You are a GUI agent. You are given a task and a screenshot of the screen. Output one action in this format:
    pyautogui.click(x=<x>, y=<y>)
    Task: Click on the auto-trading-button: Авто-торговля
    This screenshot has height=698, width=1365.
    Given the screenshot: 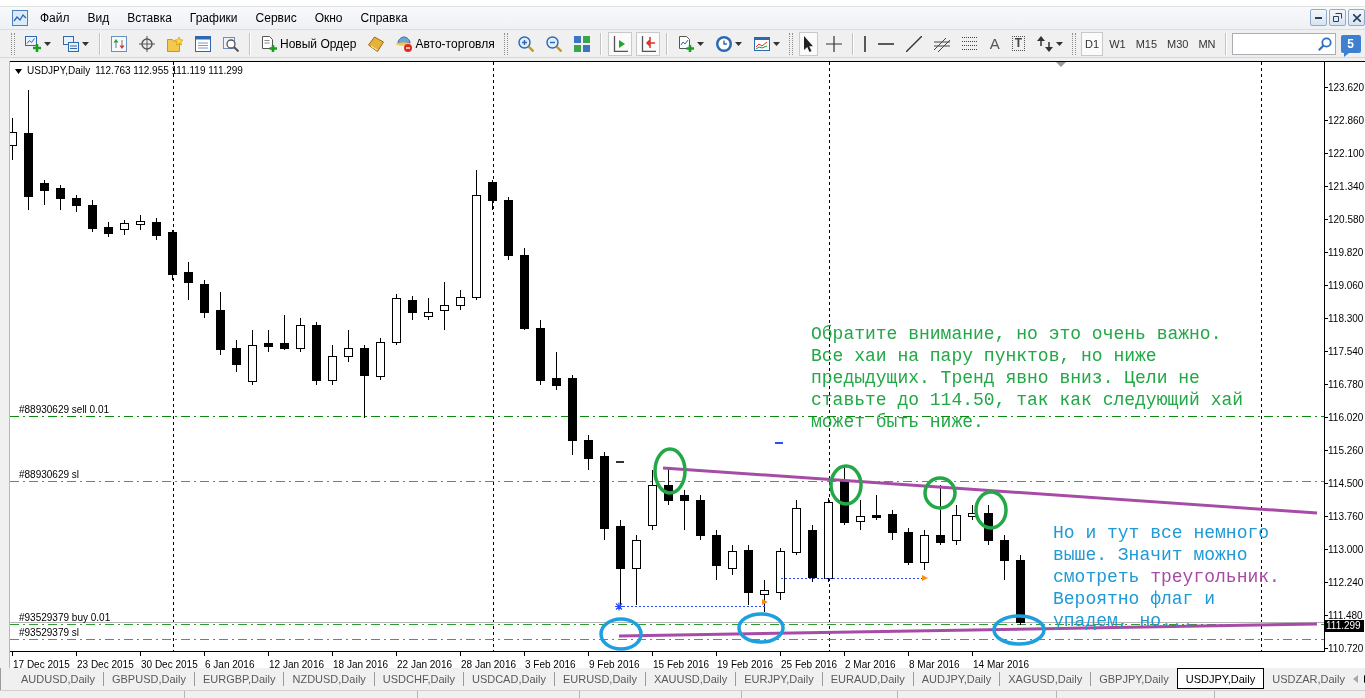 What is the action you would take?
    pyautogui.click(x=445, y=43)
    